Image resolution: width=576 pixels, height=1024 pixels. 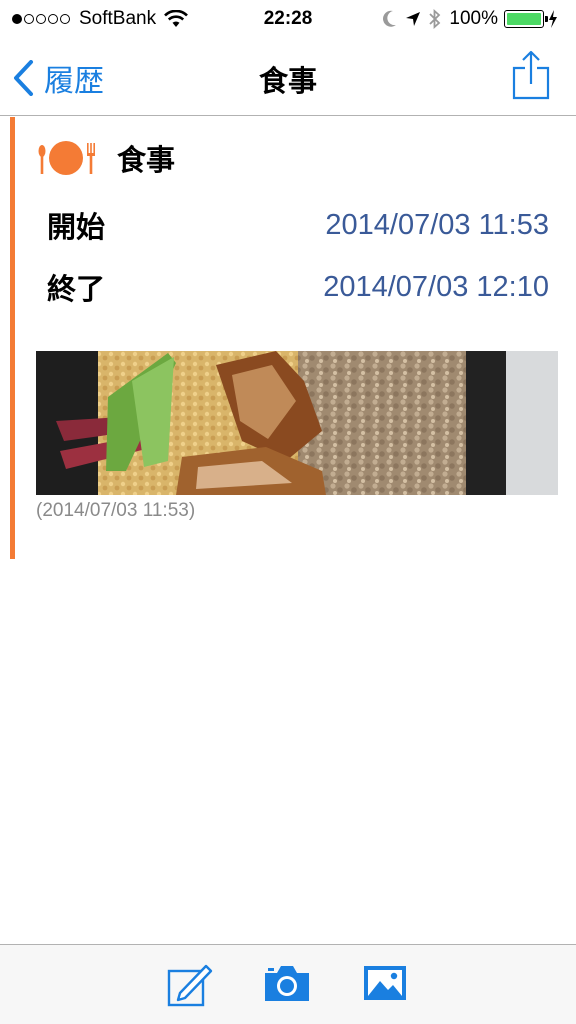 I want to click on meal-photo, so click(x=297, y=423).